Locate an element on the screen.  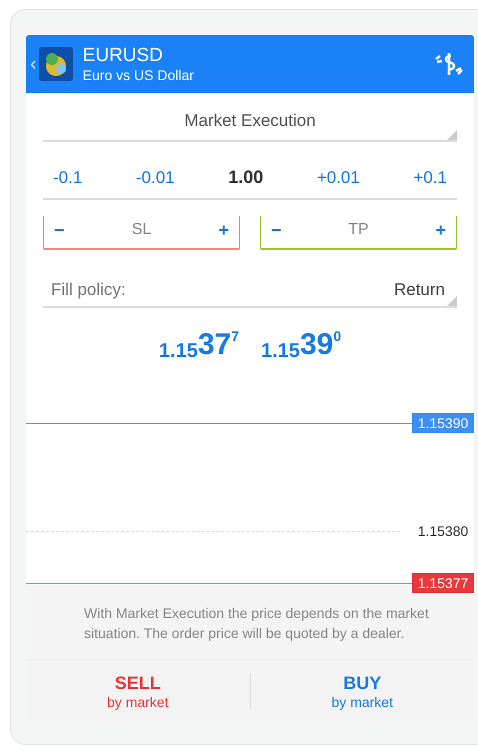
price-tag: 1.15390 is located at coordinates (443, 423).